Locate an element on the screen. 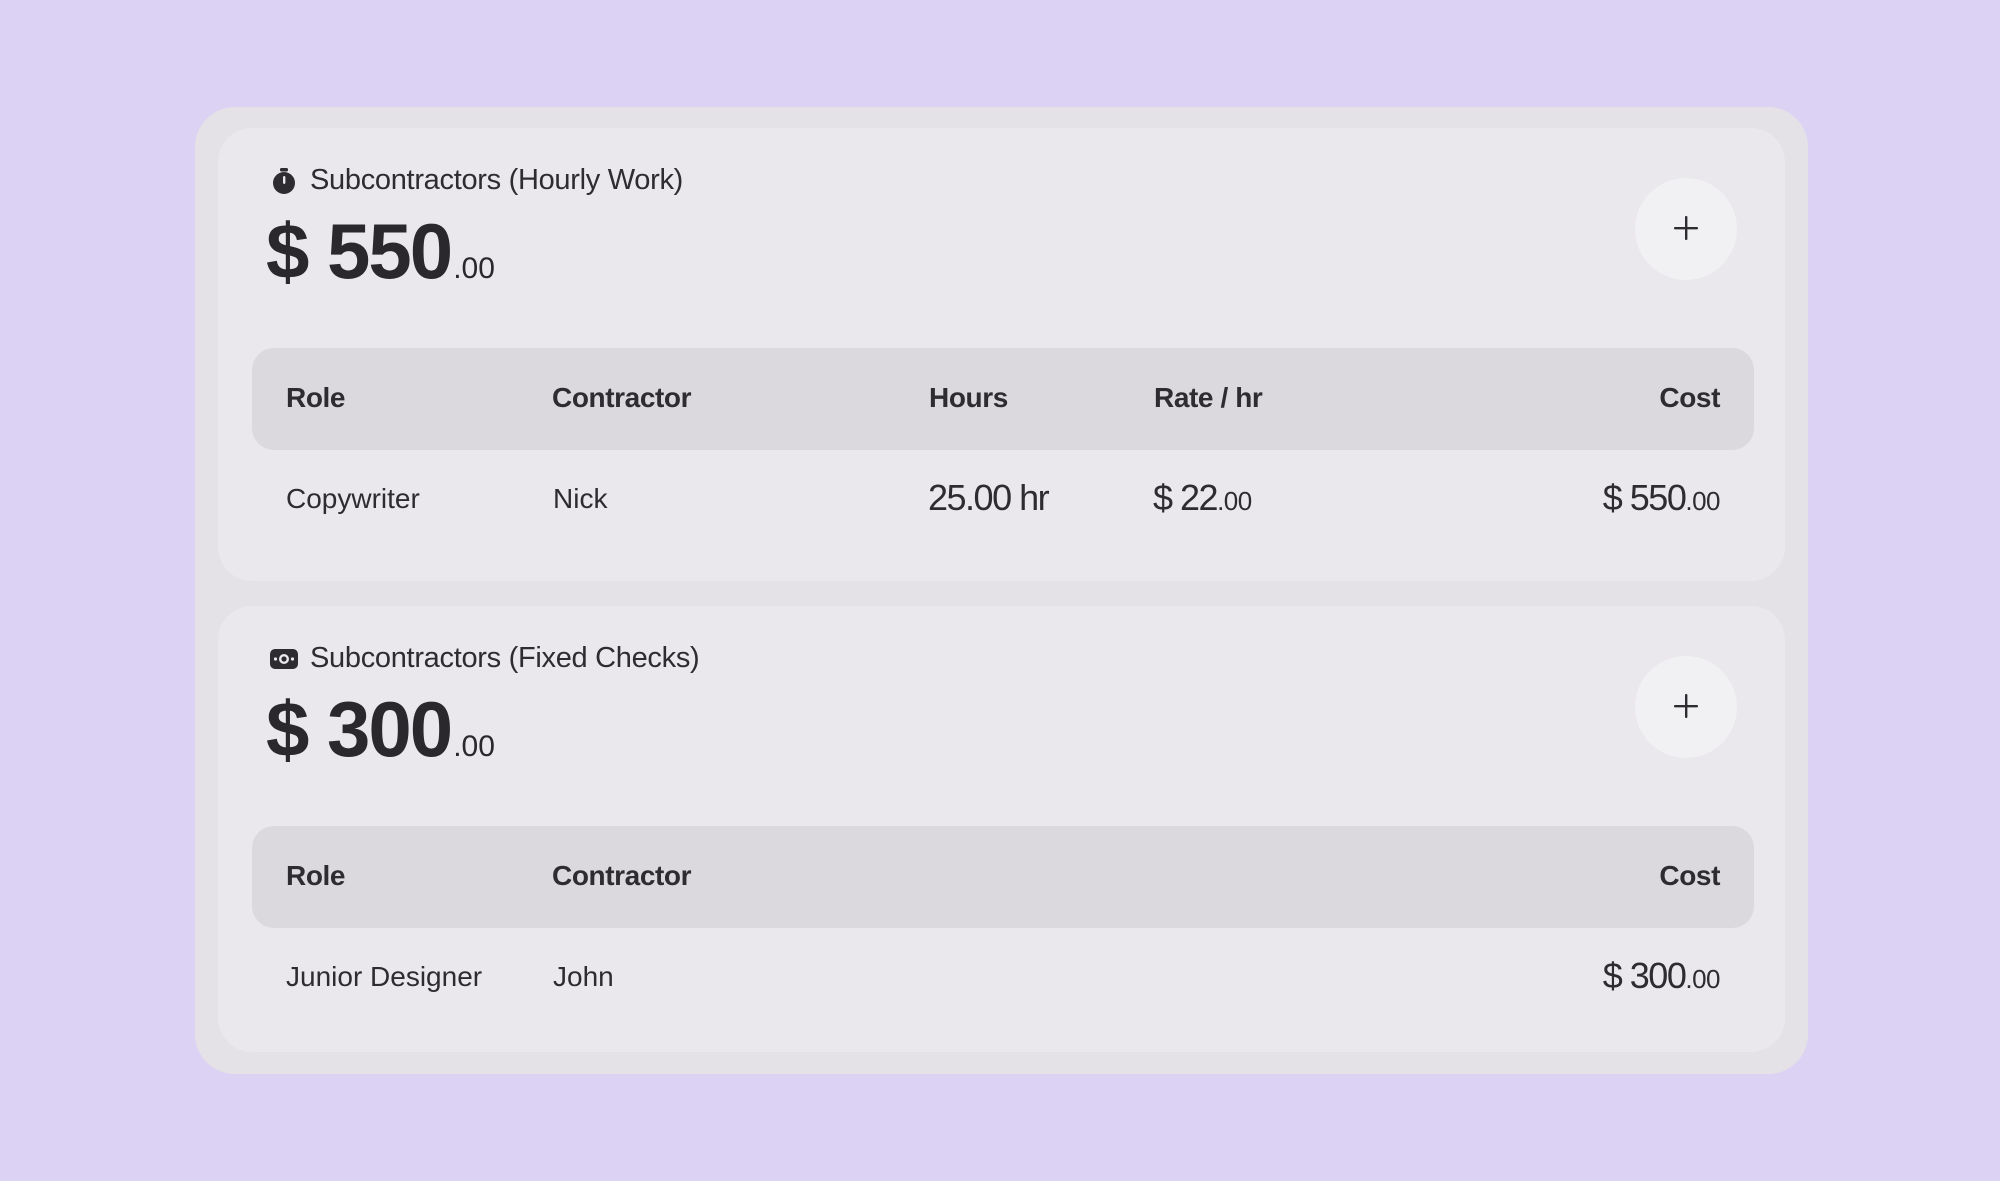  fixed-section-title-text: Subcontractors (Fixed Checks) is located at coordinates (505, 658).